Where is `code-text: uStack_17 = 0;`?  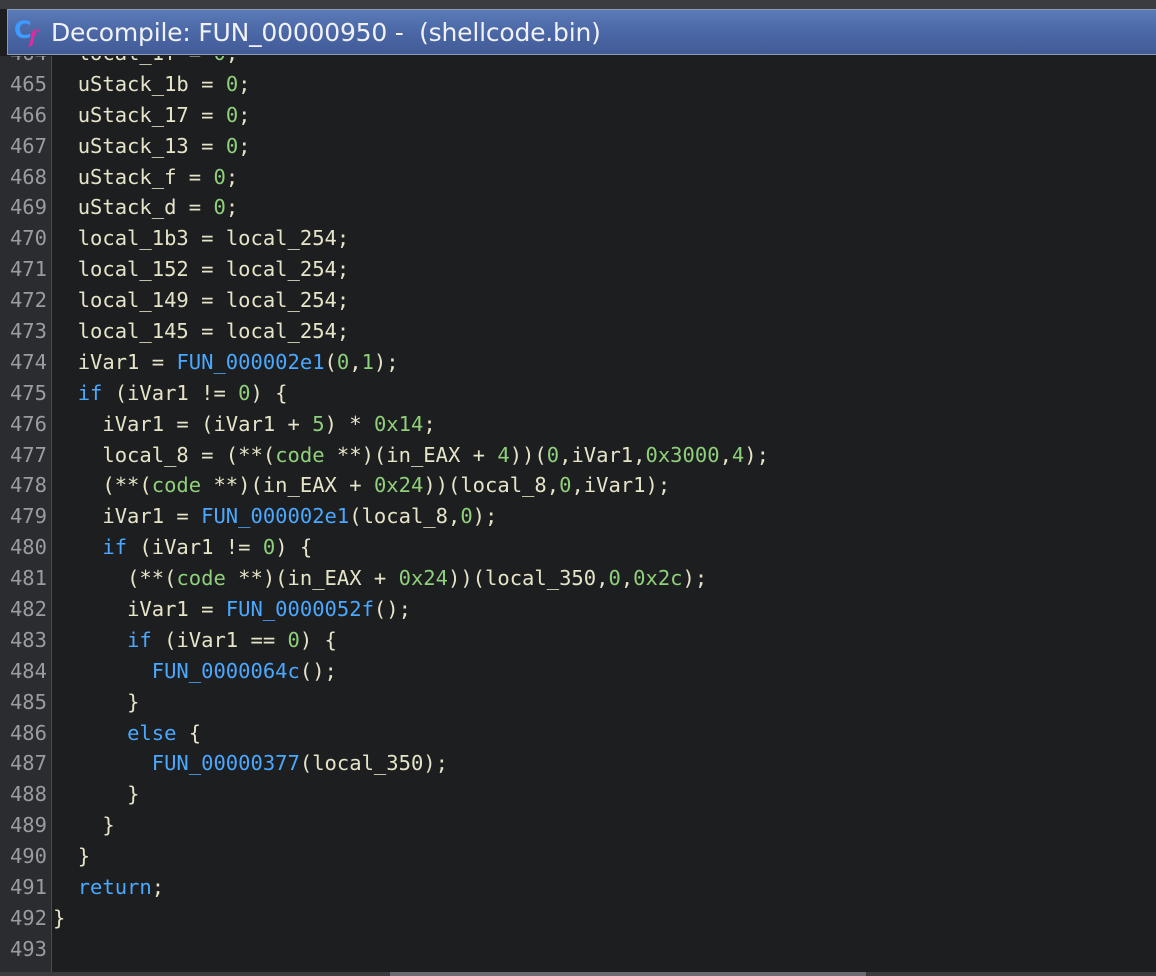 code-text: uStack_17 = 0; is located at coordinates (152, 115).